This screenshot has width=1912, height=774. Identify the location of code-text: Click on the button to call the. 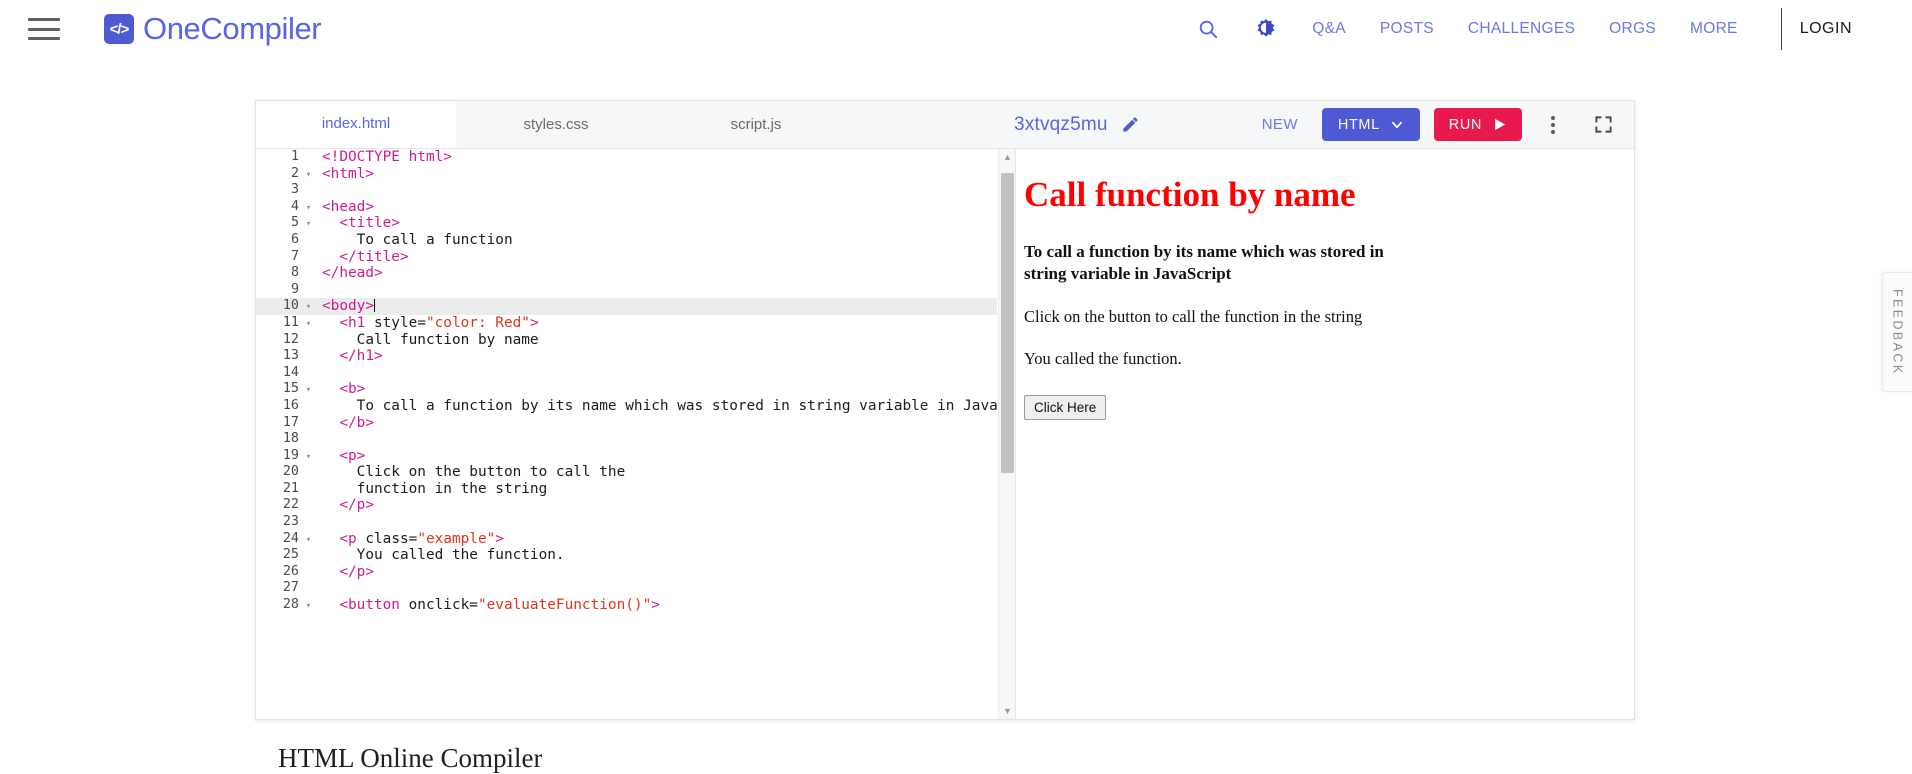
(470, 472).